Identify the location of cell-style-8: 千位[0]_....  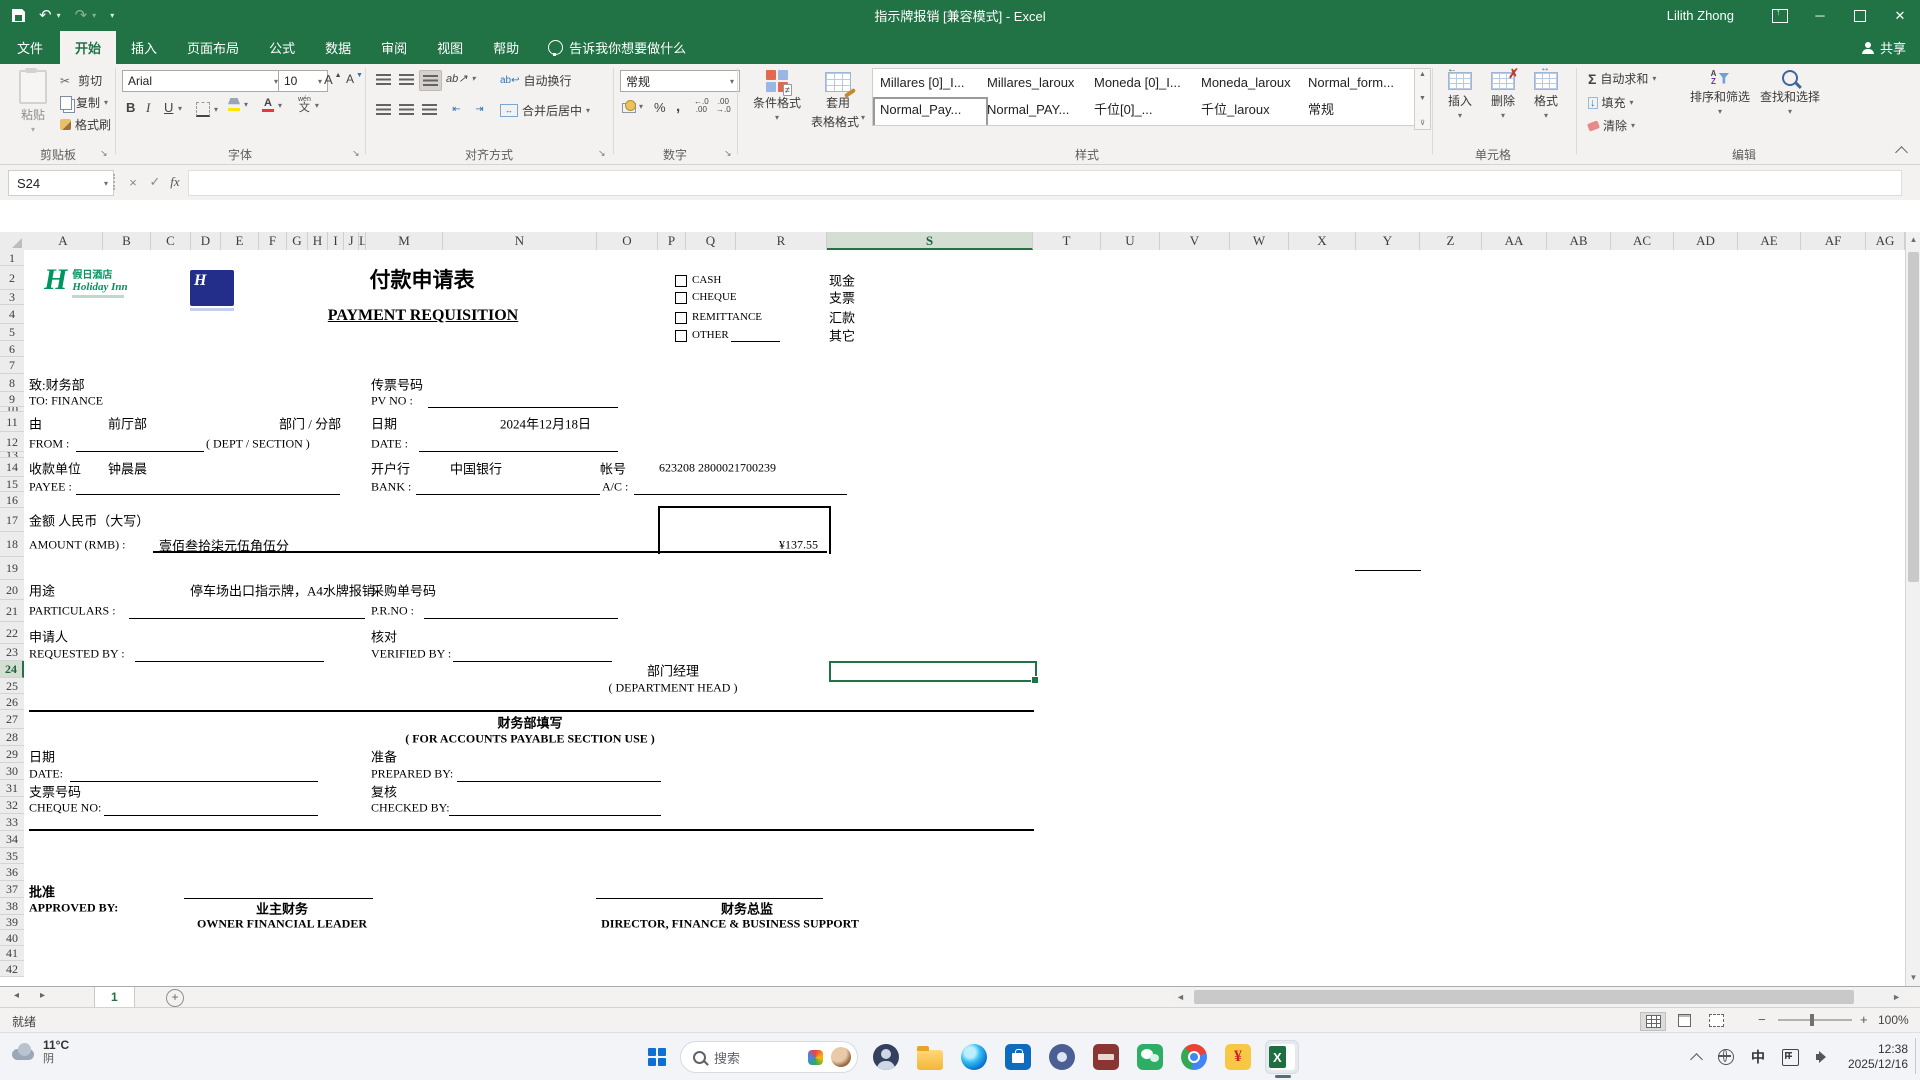
(1143, 110).